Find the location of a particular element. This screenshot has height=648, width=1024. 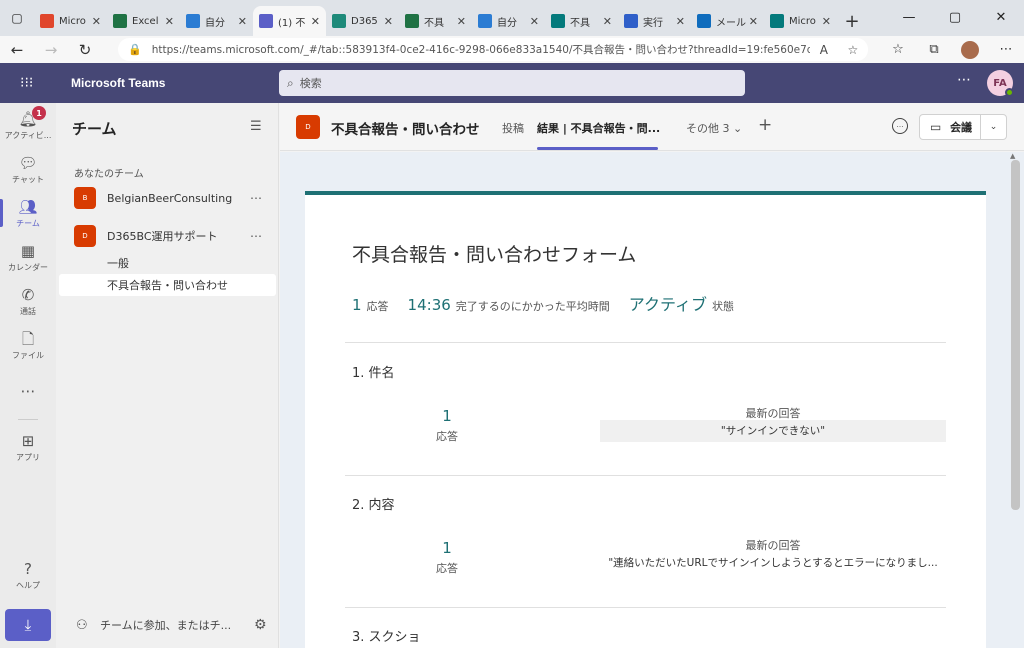

presence-available-icon is located at coordinates (1009, 92).